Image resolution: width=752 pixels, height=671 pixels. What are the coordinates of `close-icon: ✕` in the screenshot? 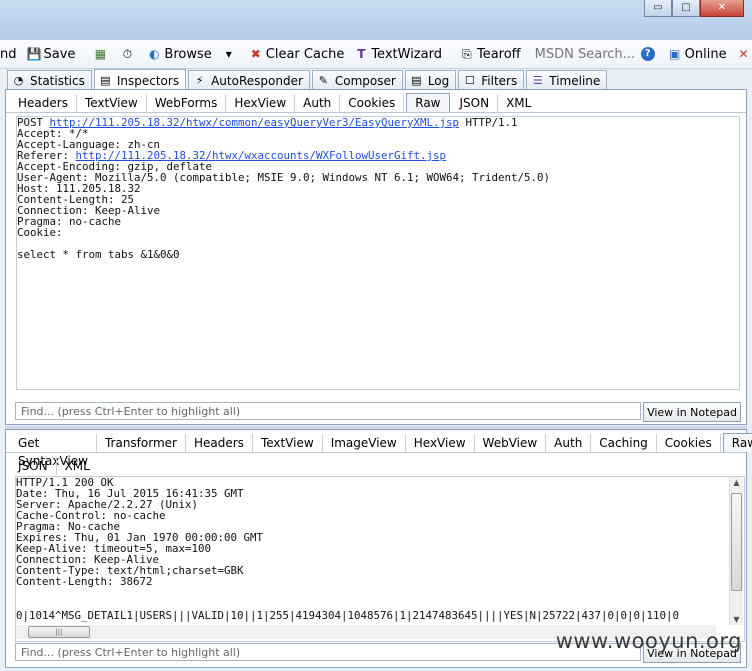 It's located at (743, 54).